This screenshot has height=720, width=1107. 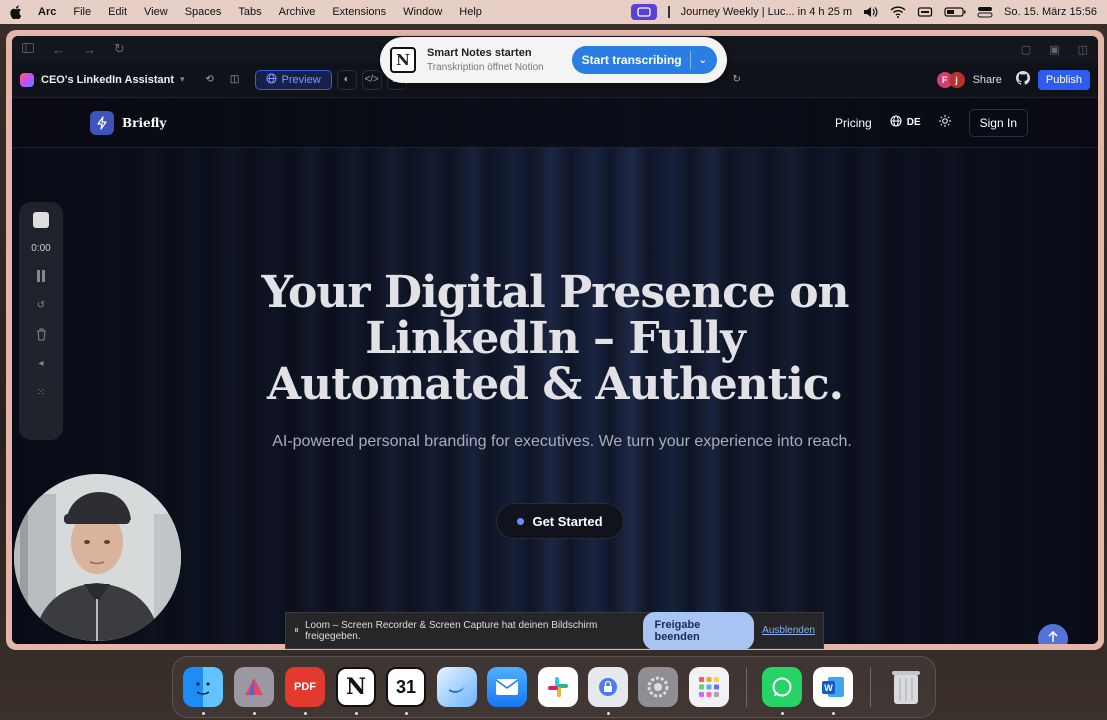 What do you see at coordinates (737, 80) in the screenshot?
I see `refresh-icon: ↻` at bounding box center [737, 80].